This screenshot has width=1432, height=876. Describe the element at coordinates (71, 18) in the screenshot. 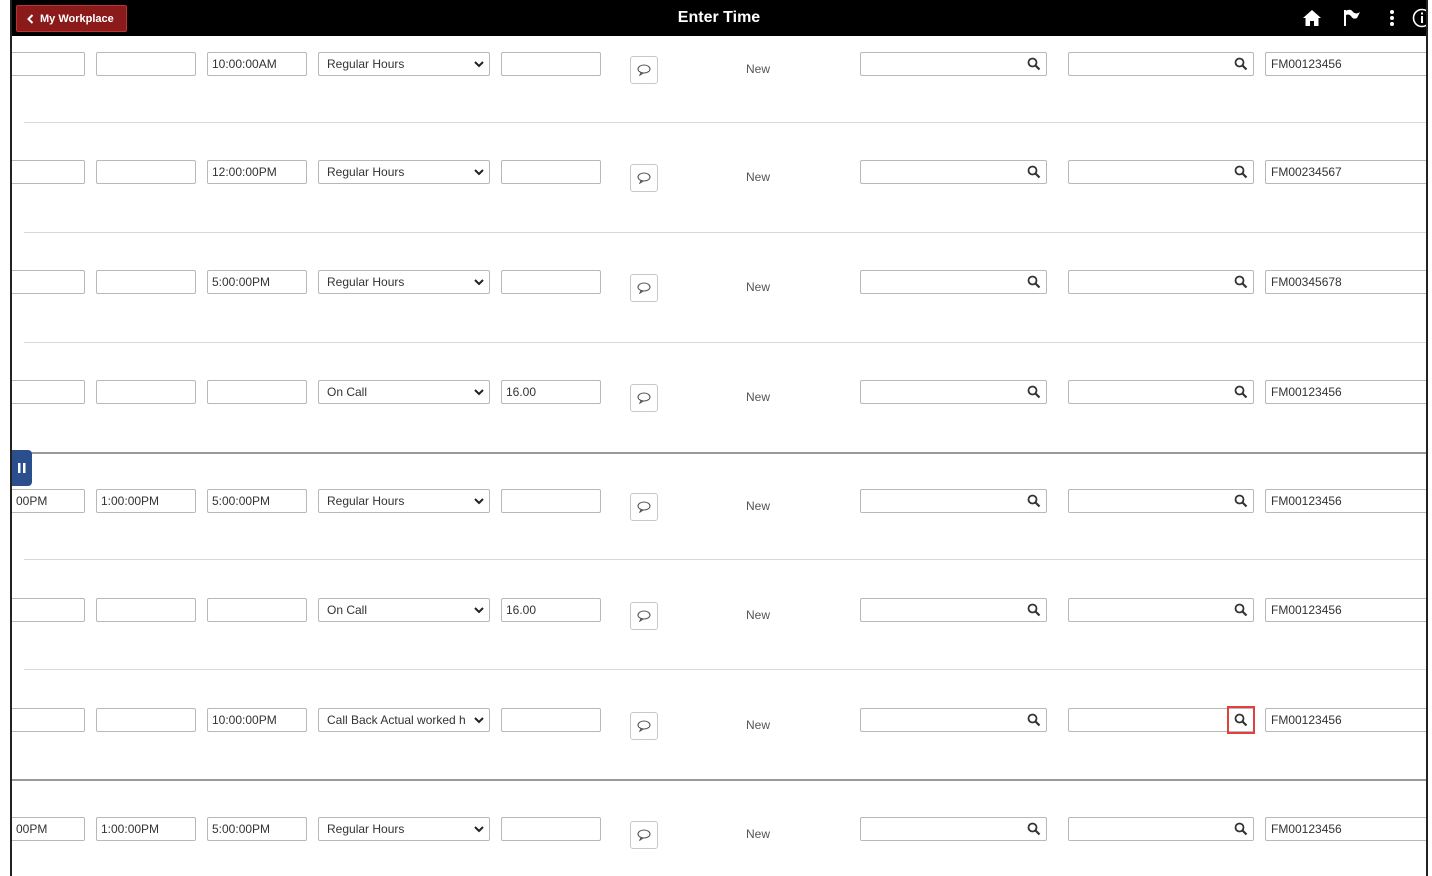

I see `my-workplace-back-button: My Workplace` at that location.